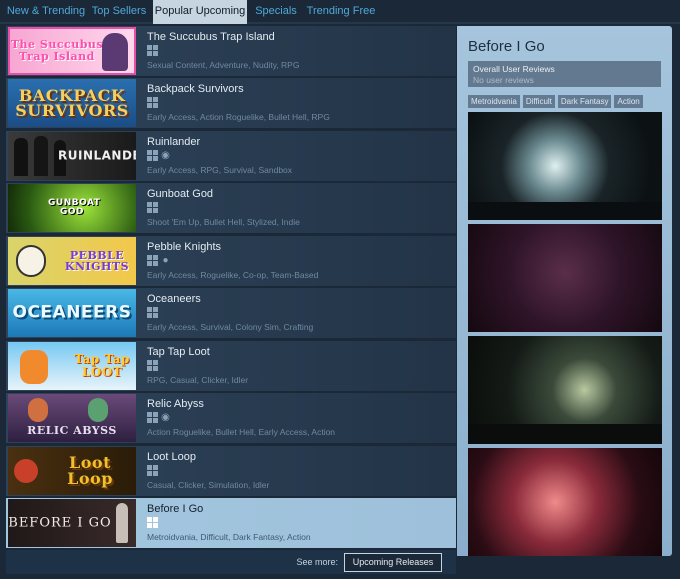  I want to click on preview-tag-metroidvania: Metroidvania, so click(494, 101).